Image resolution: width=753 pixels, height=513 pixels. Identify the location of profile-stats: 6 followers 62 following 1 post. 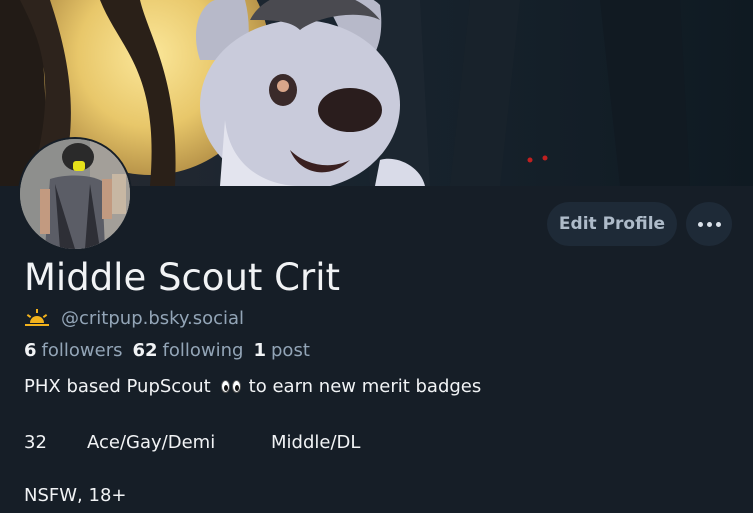
(167, 350).